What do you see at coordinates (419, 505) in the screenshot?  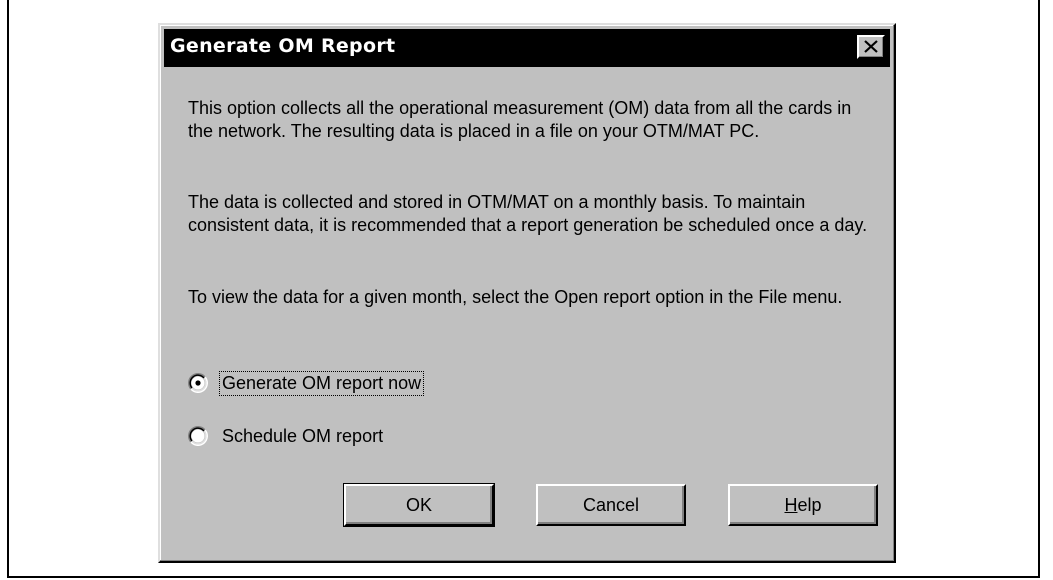 I see `ok-button: OK` at bounding box center [419, 505].